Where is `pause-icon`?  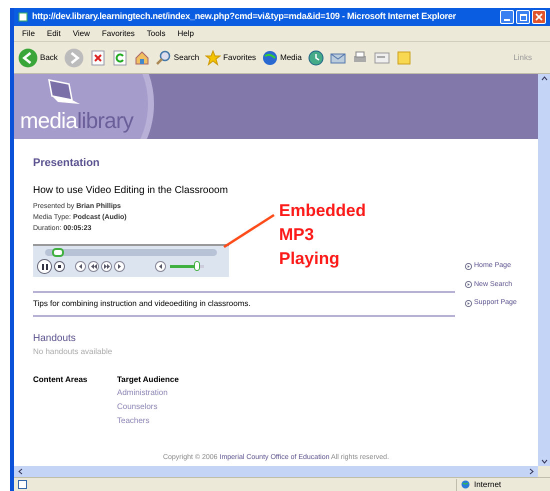
pause-icon is located at coordinates (45, 267).